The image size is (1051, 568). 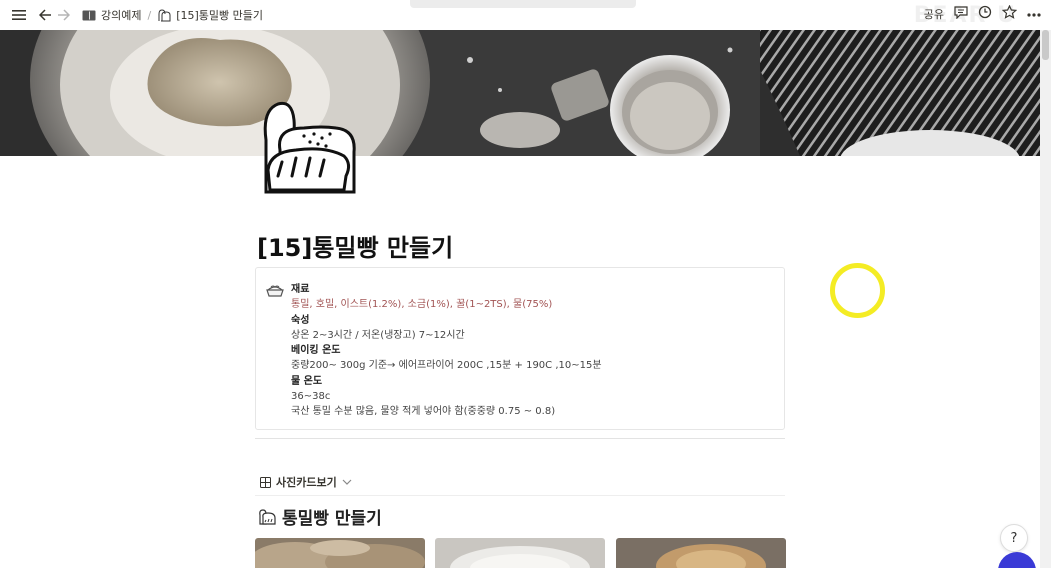 I want to click on database-title: 통밀빵 만들기, so click(x=320, y=516).